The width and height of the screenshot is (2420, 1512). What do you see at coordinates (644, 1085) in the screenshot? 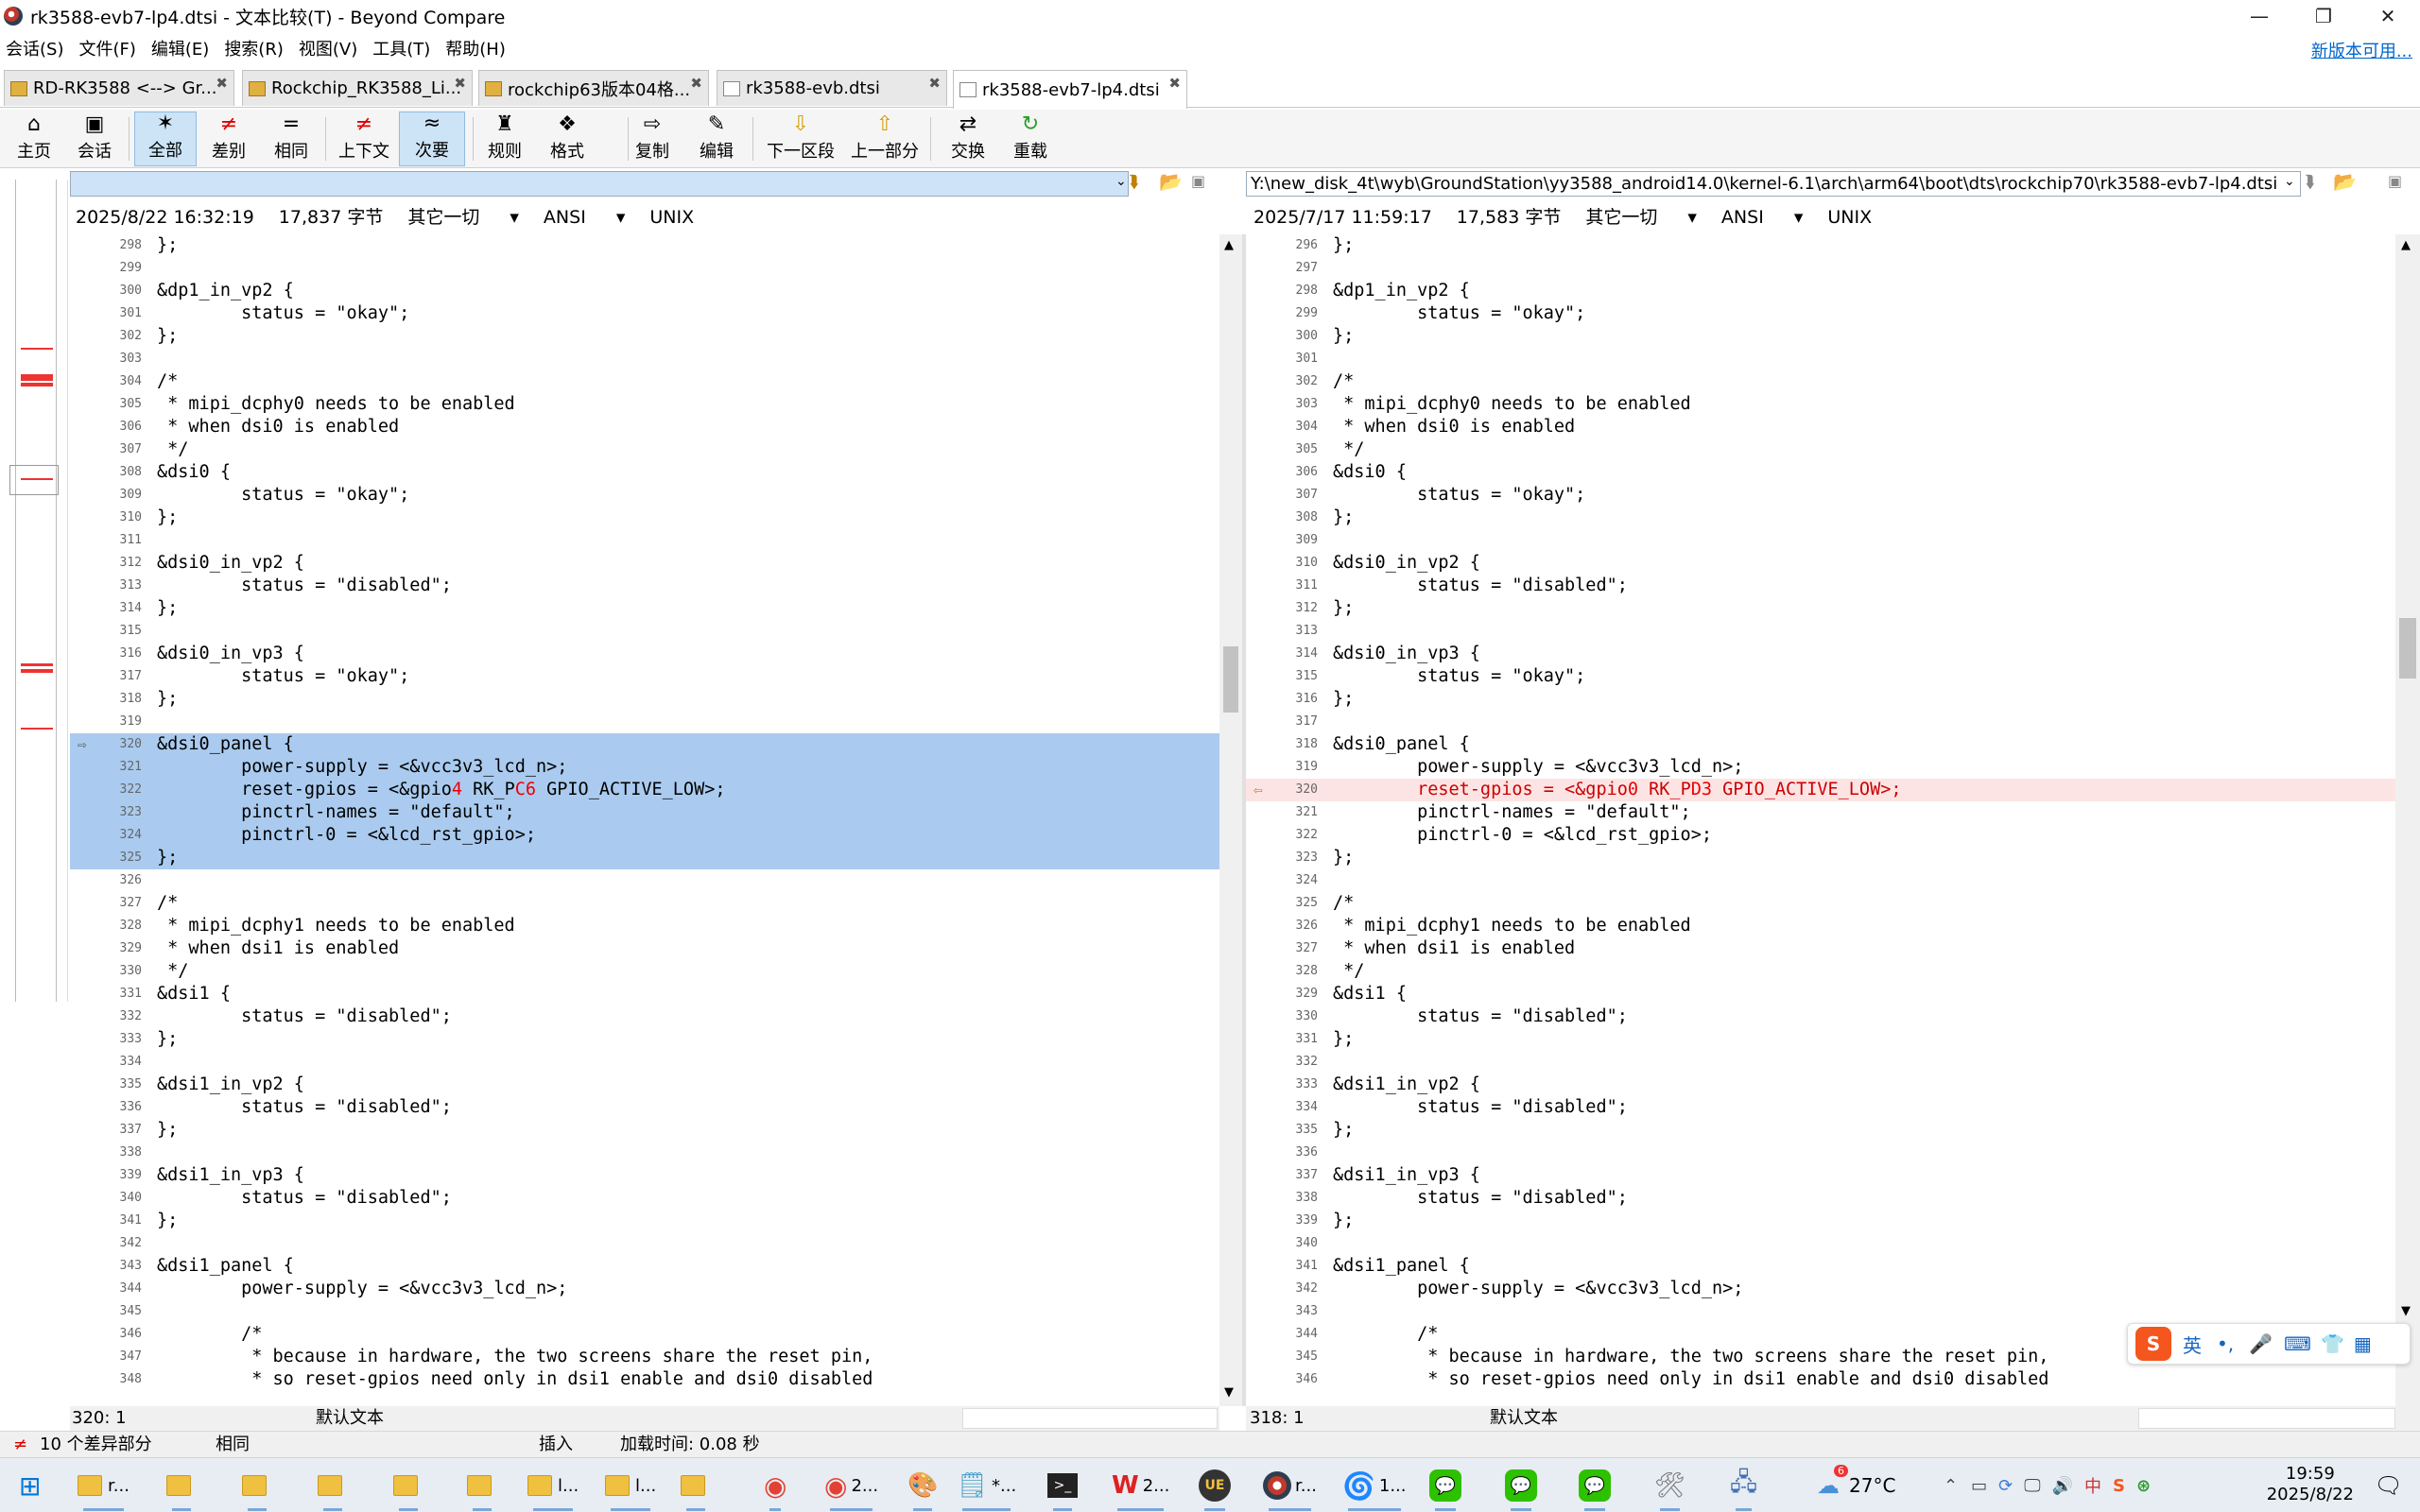
I see `code-line: 335 &dsi1_in_vp2 {` at bounding box center [644, 1085].